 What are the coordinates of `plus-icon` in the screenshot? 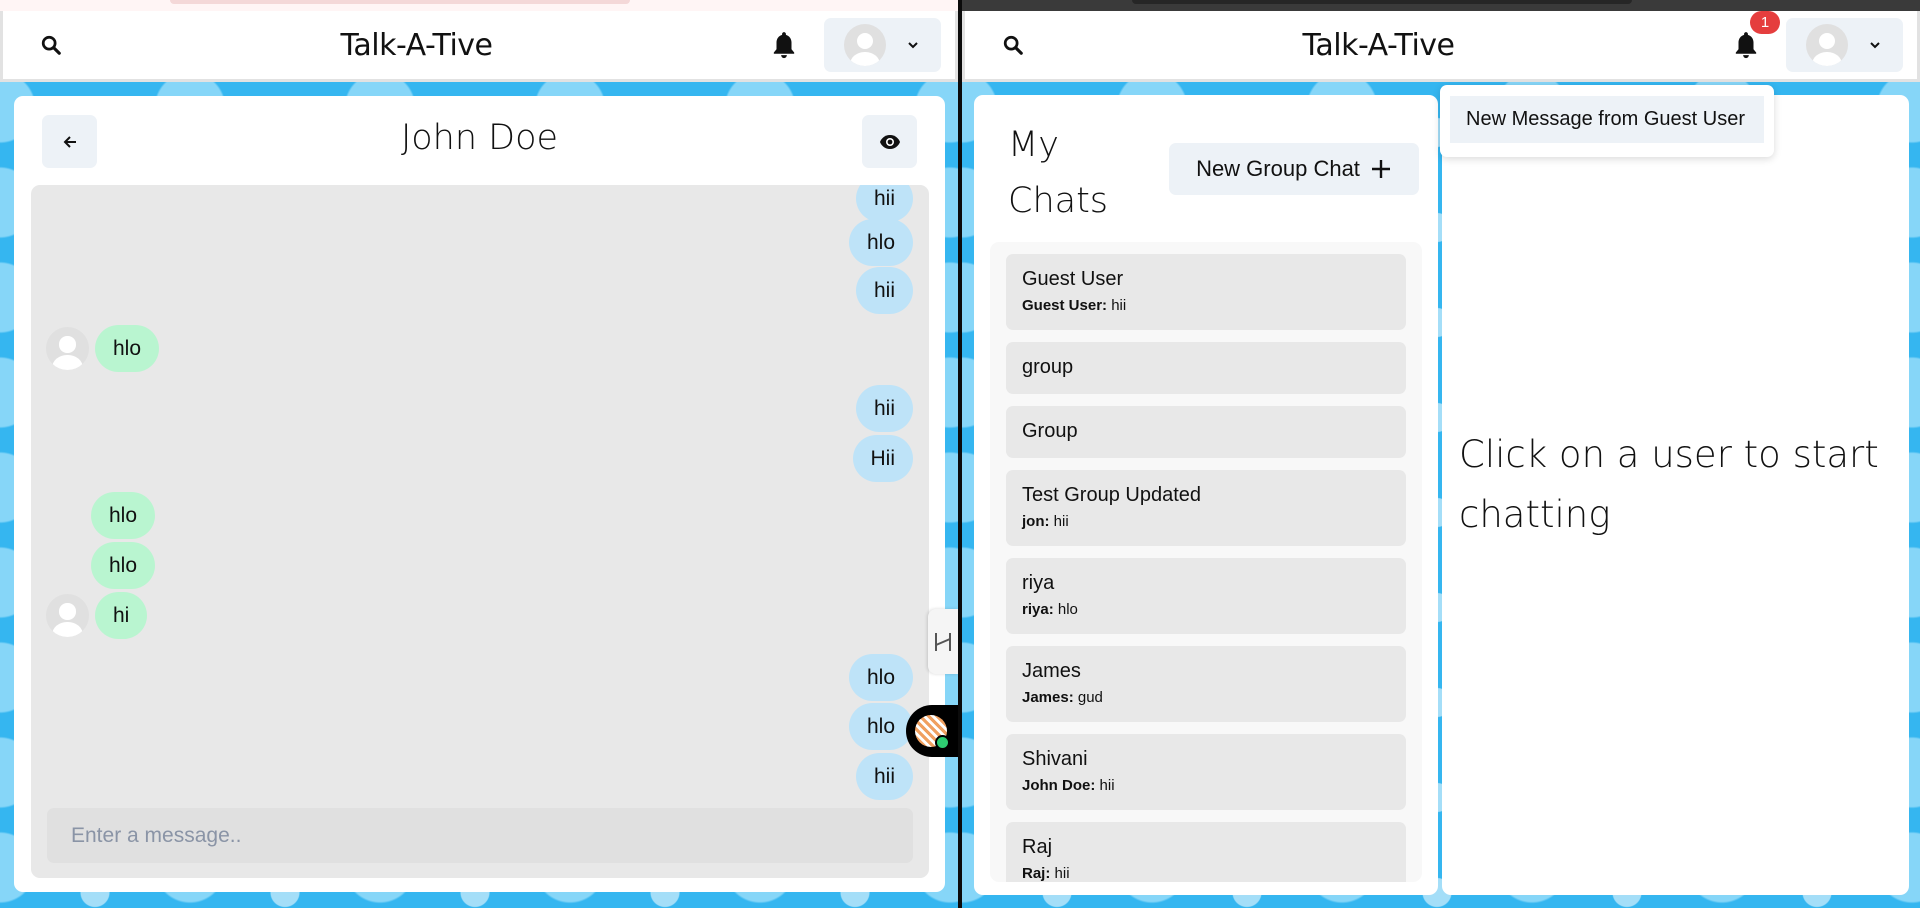 It's located at (1380, 169).